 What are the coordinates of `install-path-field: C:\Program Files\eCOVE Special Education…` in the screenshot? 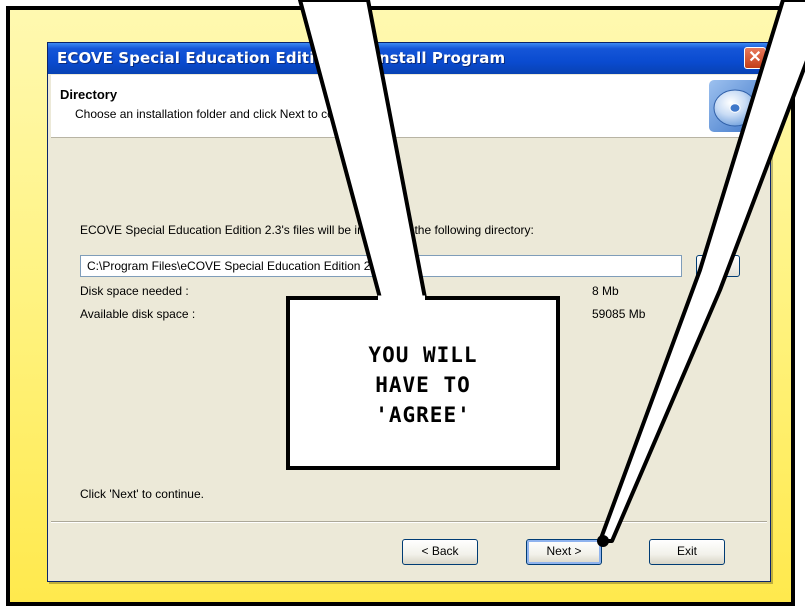 It's located at (381, 266).